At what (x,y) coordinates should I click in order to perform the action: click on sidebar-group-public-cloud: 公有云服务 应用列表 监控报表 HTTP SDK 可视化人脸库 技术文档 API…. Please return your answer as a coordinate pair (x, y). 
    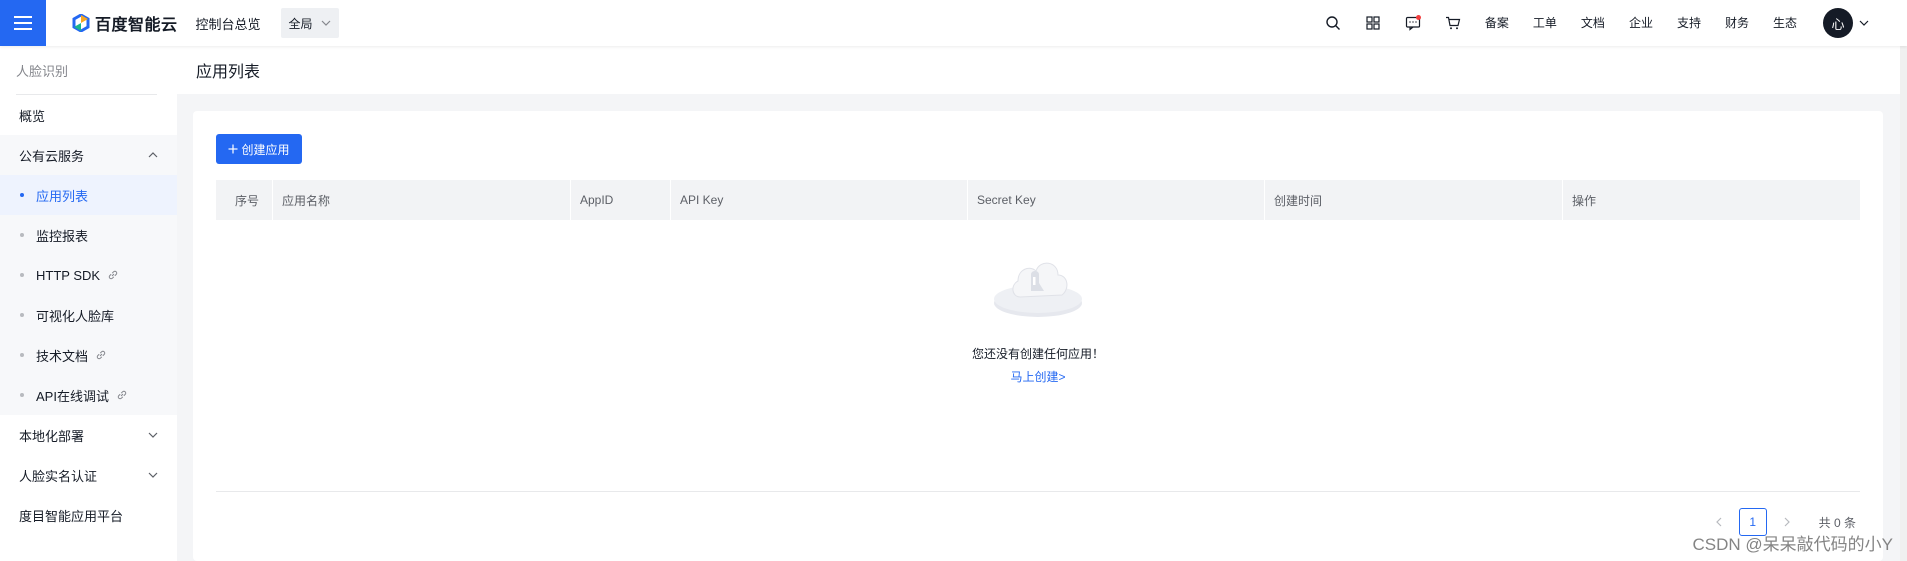
    Looking at the image, I should click on (88, 275).